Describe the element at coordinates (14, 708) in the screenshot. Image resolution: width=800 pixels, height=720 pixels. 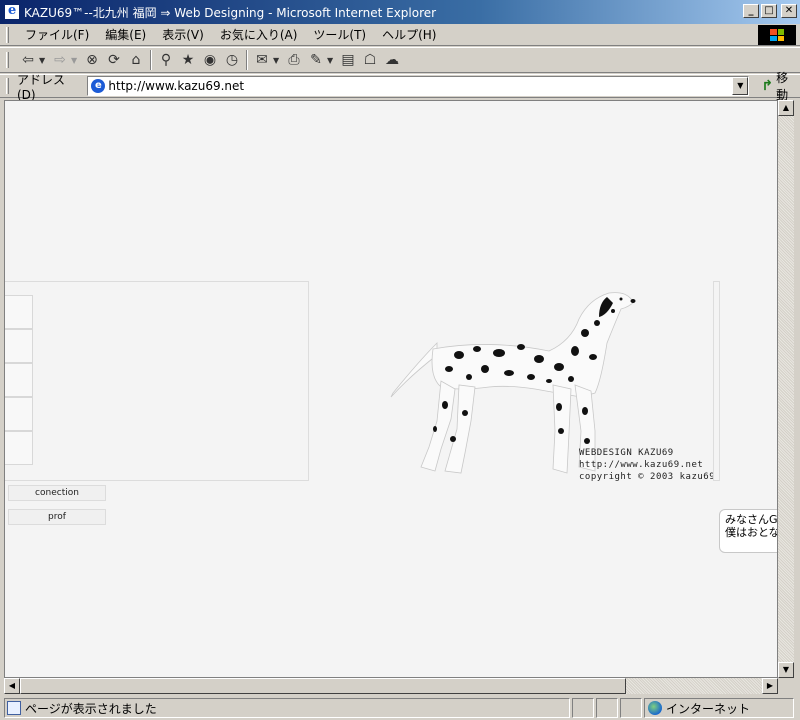
I see `page-done-icon` at that location.